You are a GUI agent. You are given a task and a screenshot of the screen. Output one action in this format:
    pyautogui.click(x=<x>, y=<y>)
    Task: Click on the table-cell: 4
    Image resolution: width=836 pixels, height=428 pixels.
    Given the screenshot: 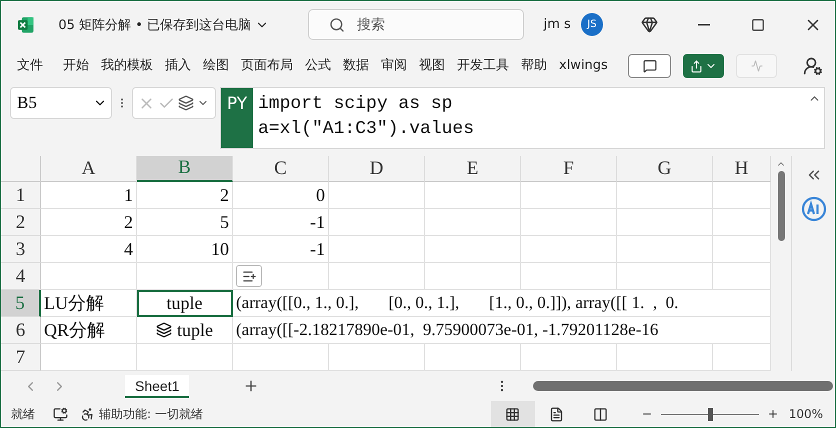 What is the action you would take?
    pyautogui.click(x=89, y=249)
    